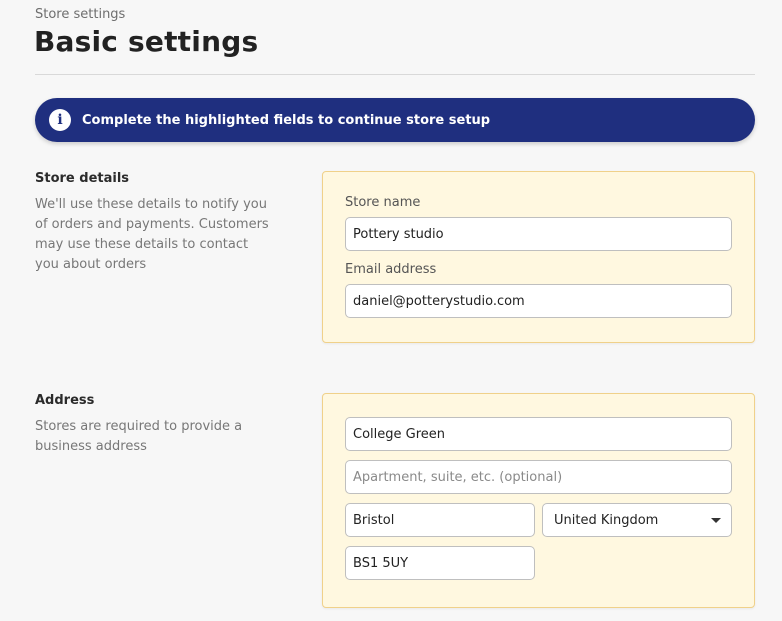 This screenshot has height=621, width=782. Describe the element at coordinates (440, 563) in the screenshot. I see `postcode-input` at that location.